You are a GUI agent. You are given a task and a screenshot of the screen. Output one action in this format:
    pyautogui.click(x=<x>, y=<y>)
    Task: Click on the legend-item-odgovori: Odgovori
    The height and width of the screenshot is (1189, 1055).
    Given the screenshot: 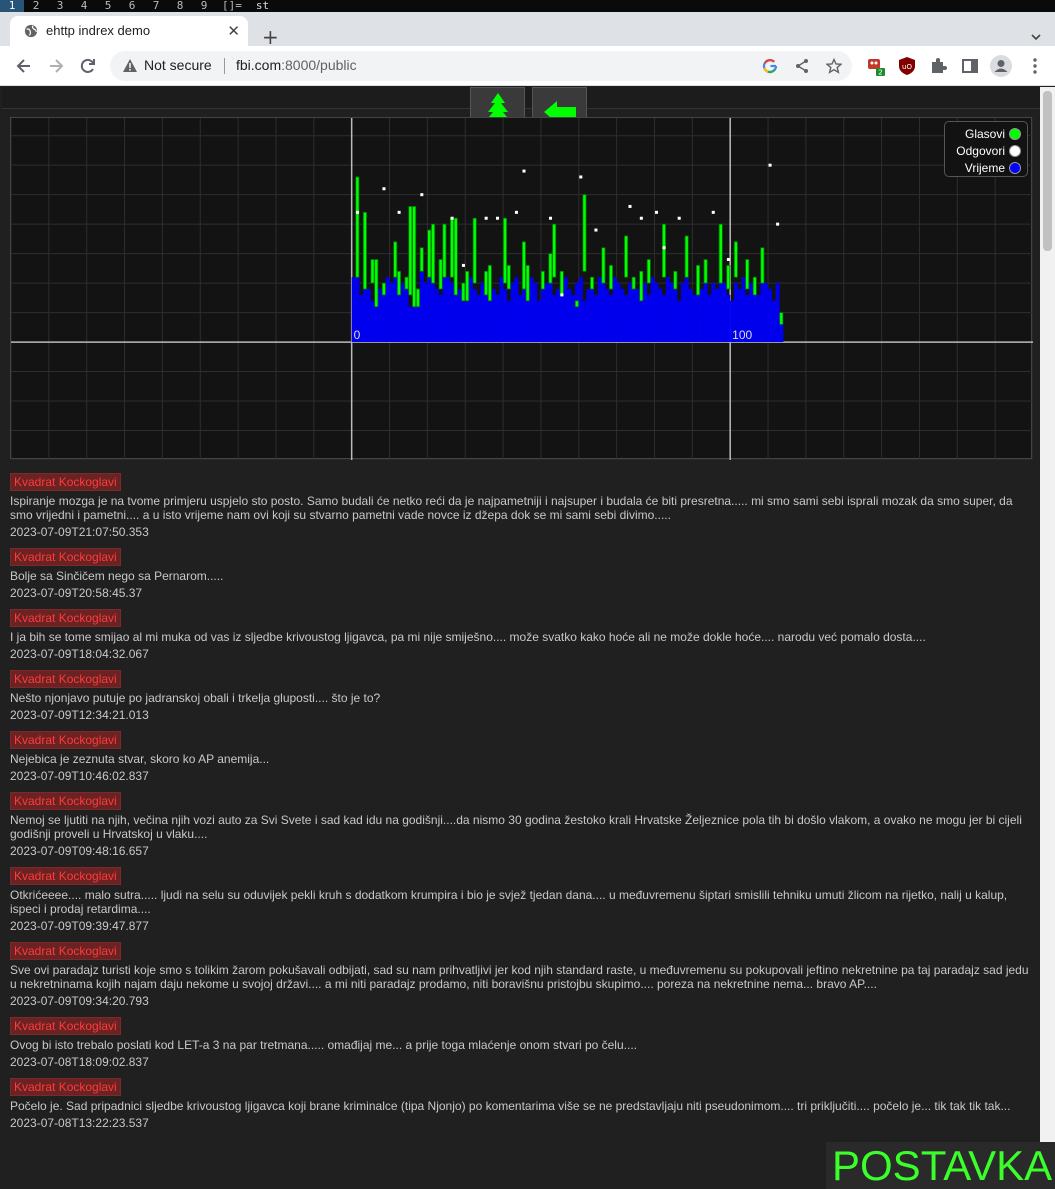 What is the action you would take?
    pyautogui.click(x=988, y=151)
    